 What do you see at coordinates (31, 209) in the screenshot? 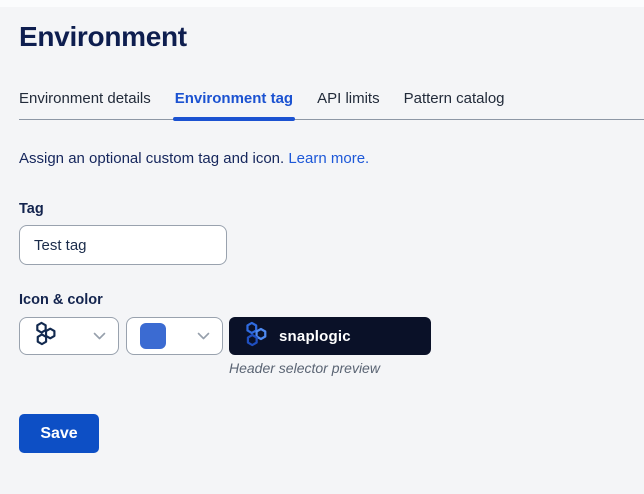
I see `tag-label: Tag` at bounding box center [31, 209].